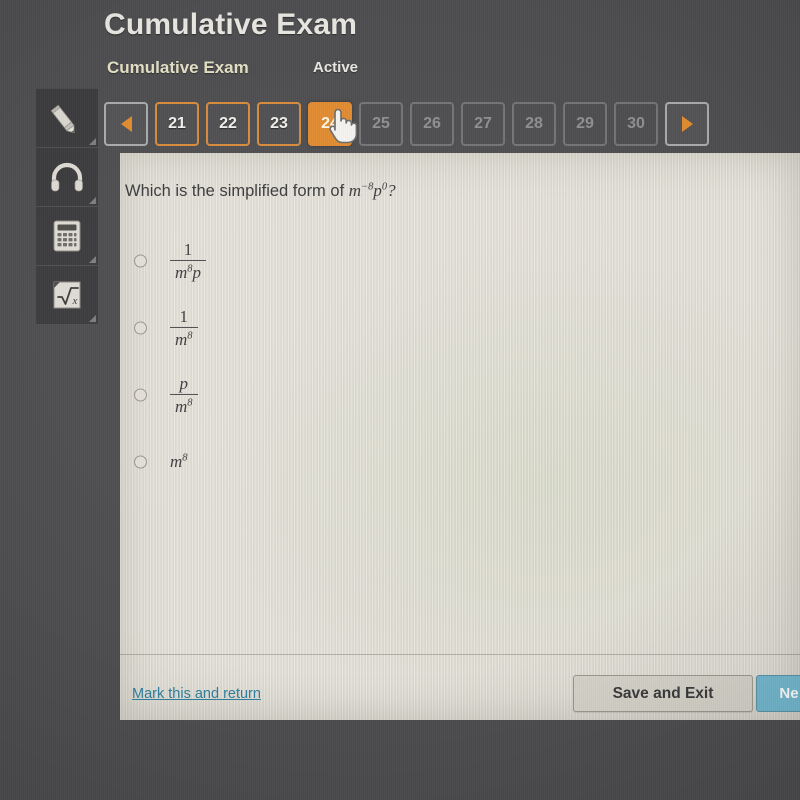 The image size is (800, 800). Describe the element at coordinates (140, 327) in the screenshot. I see `radio-button-b` at that location.